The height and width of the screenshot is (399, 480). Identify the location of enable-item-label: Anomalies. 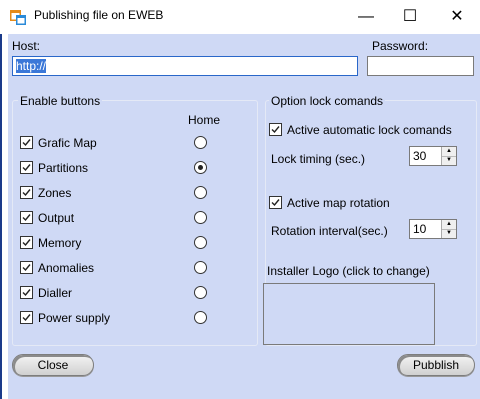
(66, 268).